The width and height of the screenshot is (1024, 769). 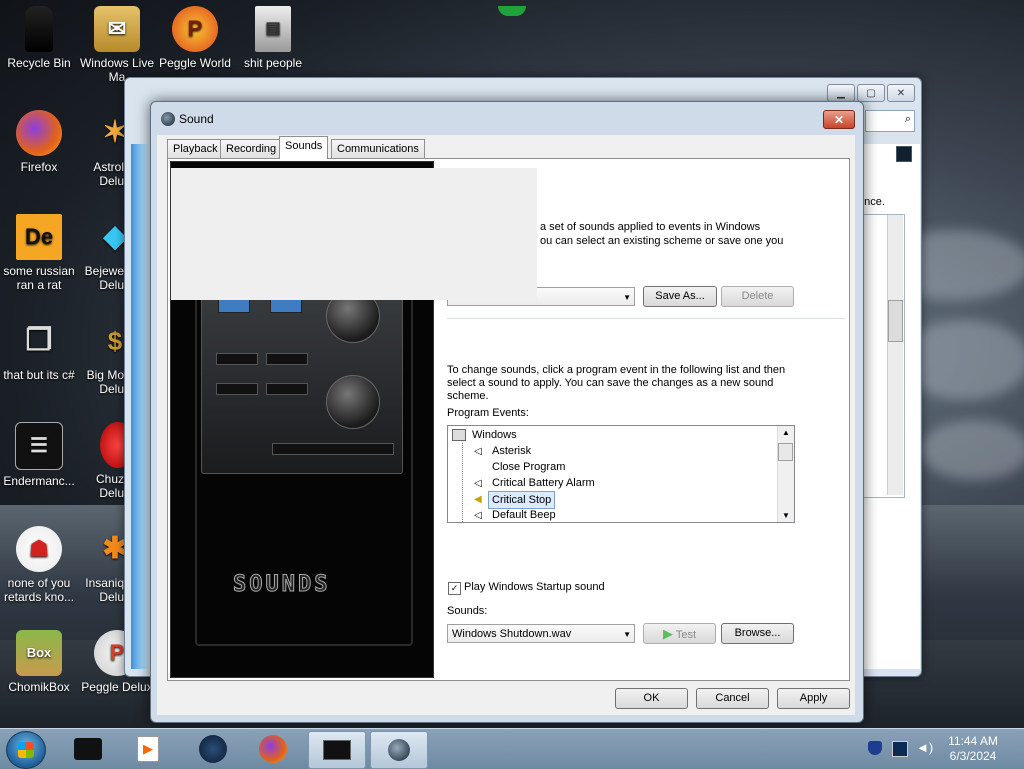 What do you see at coordinates (732, 698) in the screenshot?
I see `cancel-button: Cancel` at bounding box center [732, 698].